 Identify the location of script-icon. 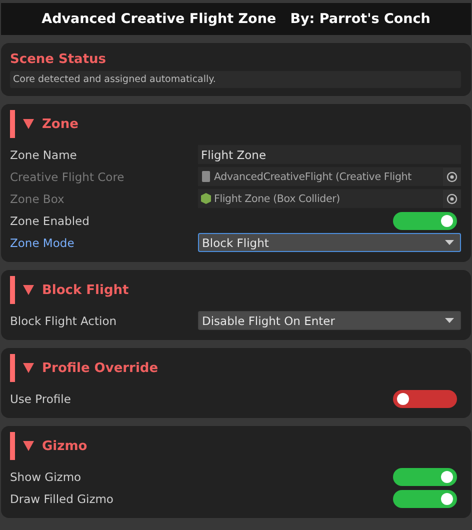
(206, 176).